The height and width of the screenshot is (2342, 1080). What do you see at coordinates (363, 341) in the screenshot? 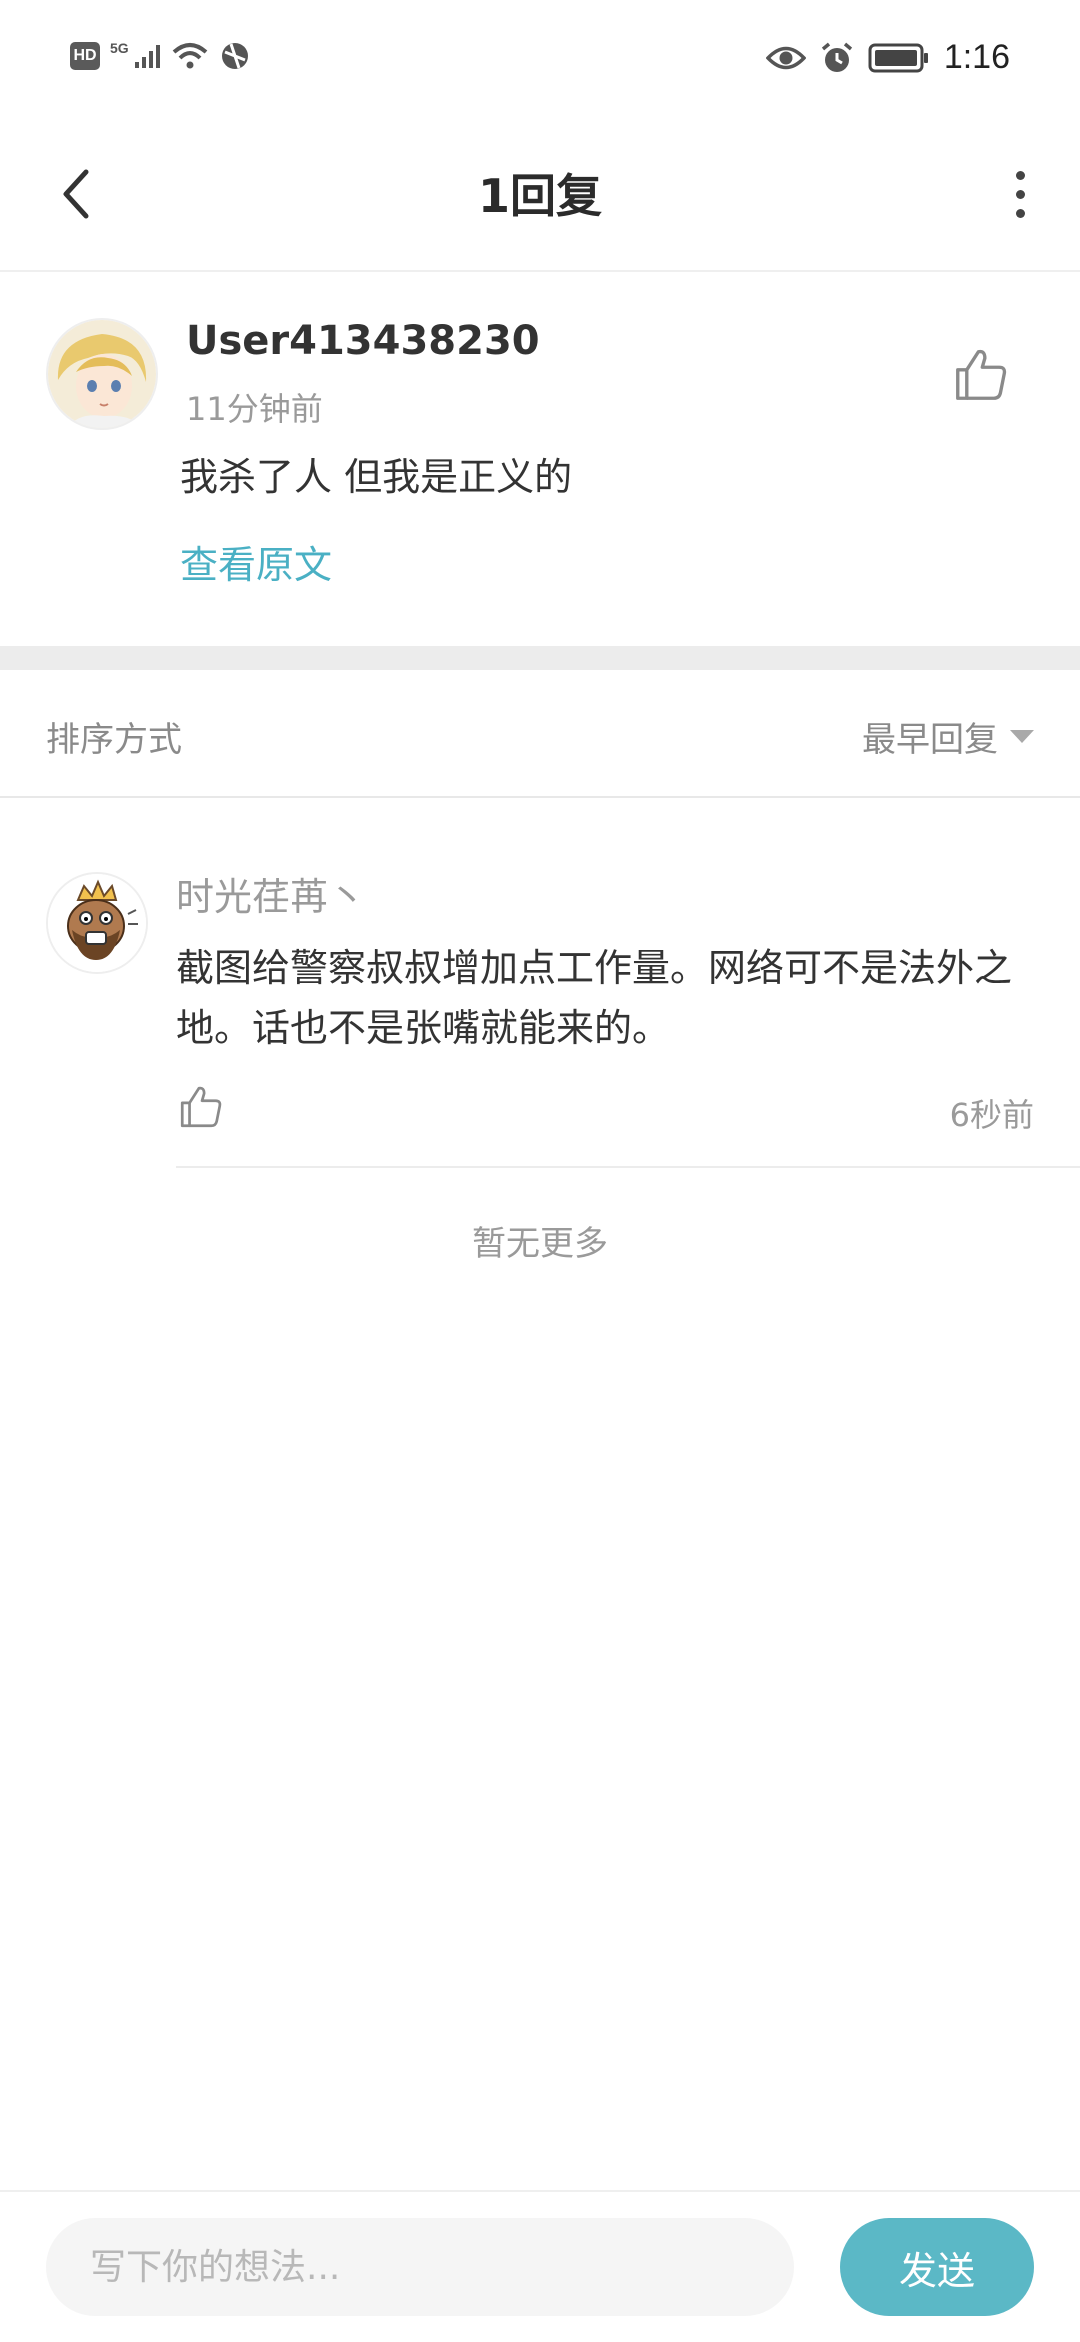
I see `post-username: User413438230` at bounding box center [363, 341].